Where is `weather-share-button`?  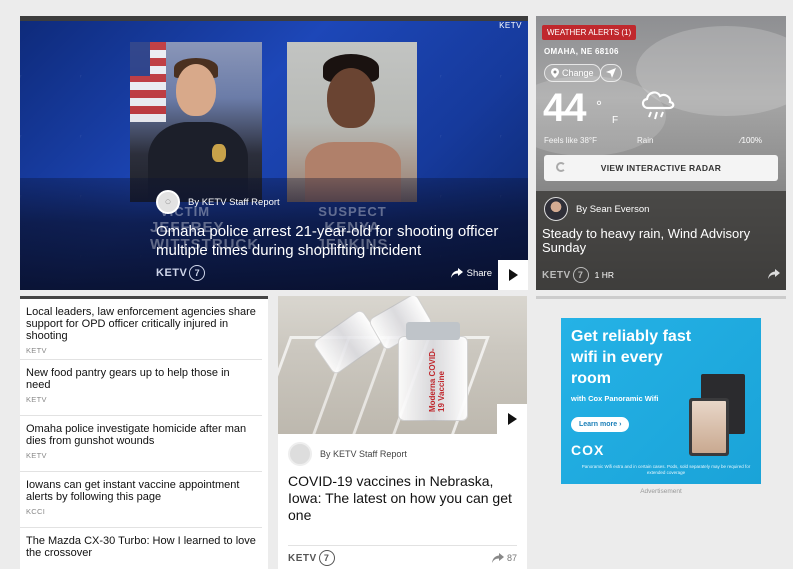
weather-share-button is located at coordinates (774, 275).